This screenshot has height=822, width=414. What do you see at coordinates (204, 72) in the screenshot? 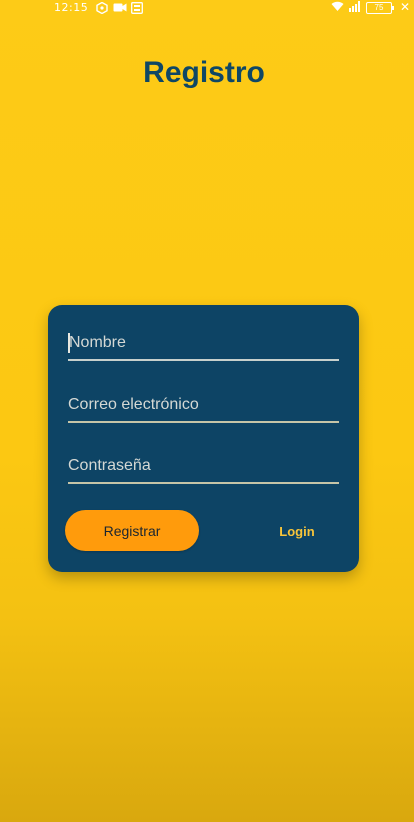
I see `page-title: Registro` at bounding box center [204, 72].